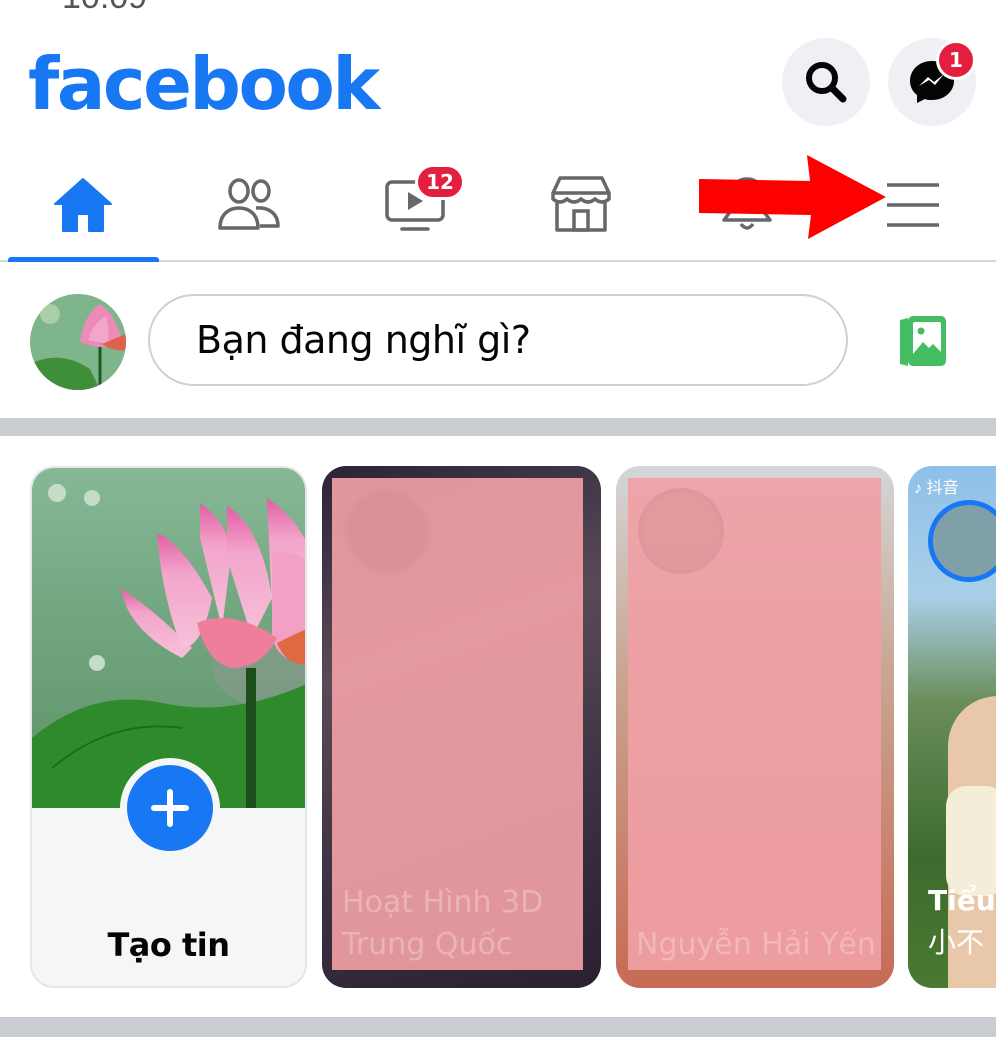 This screenshot has height=1037, width=996. Describe the element at coordinates (962, 900) in the screenshot. I see `story-name-line1: Tiểu` at that location.